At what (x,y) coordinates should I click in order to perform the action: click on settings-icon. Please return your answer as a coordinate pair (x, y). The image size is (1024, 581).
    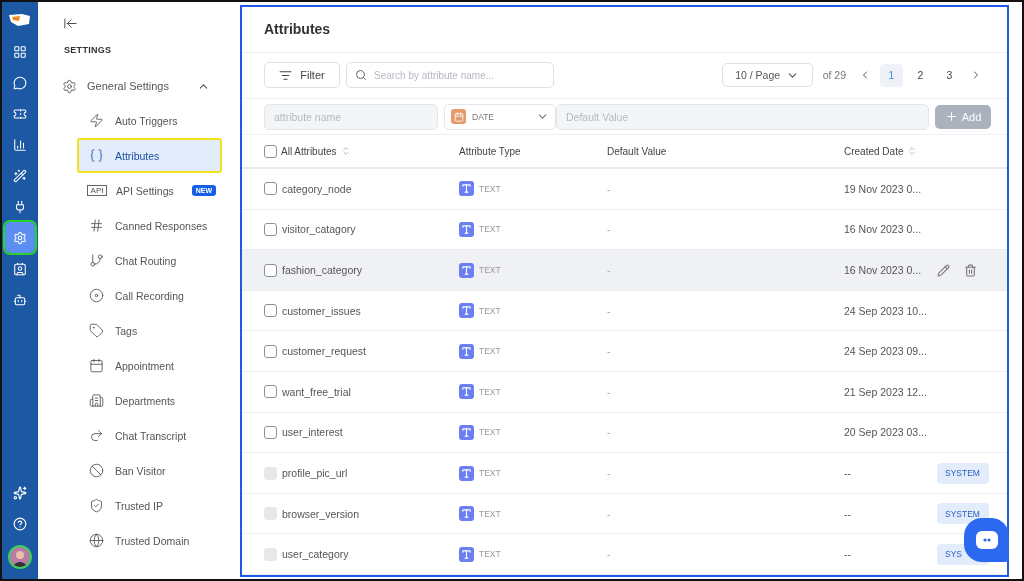
    Looking at the image, I should click on (20, 237).